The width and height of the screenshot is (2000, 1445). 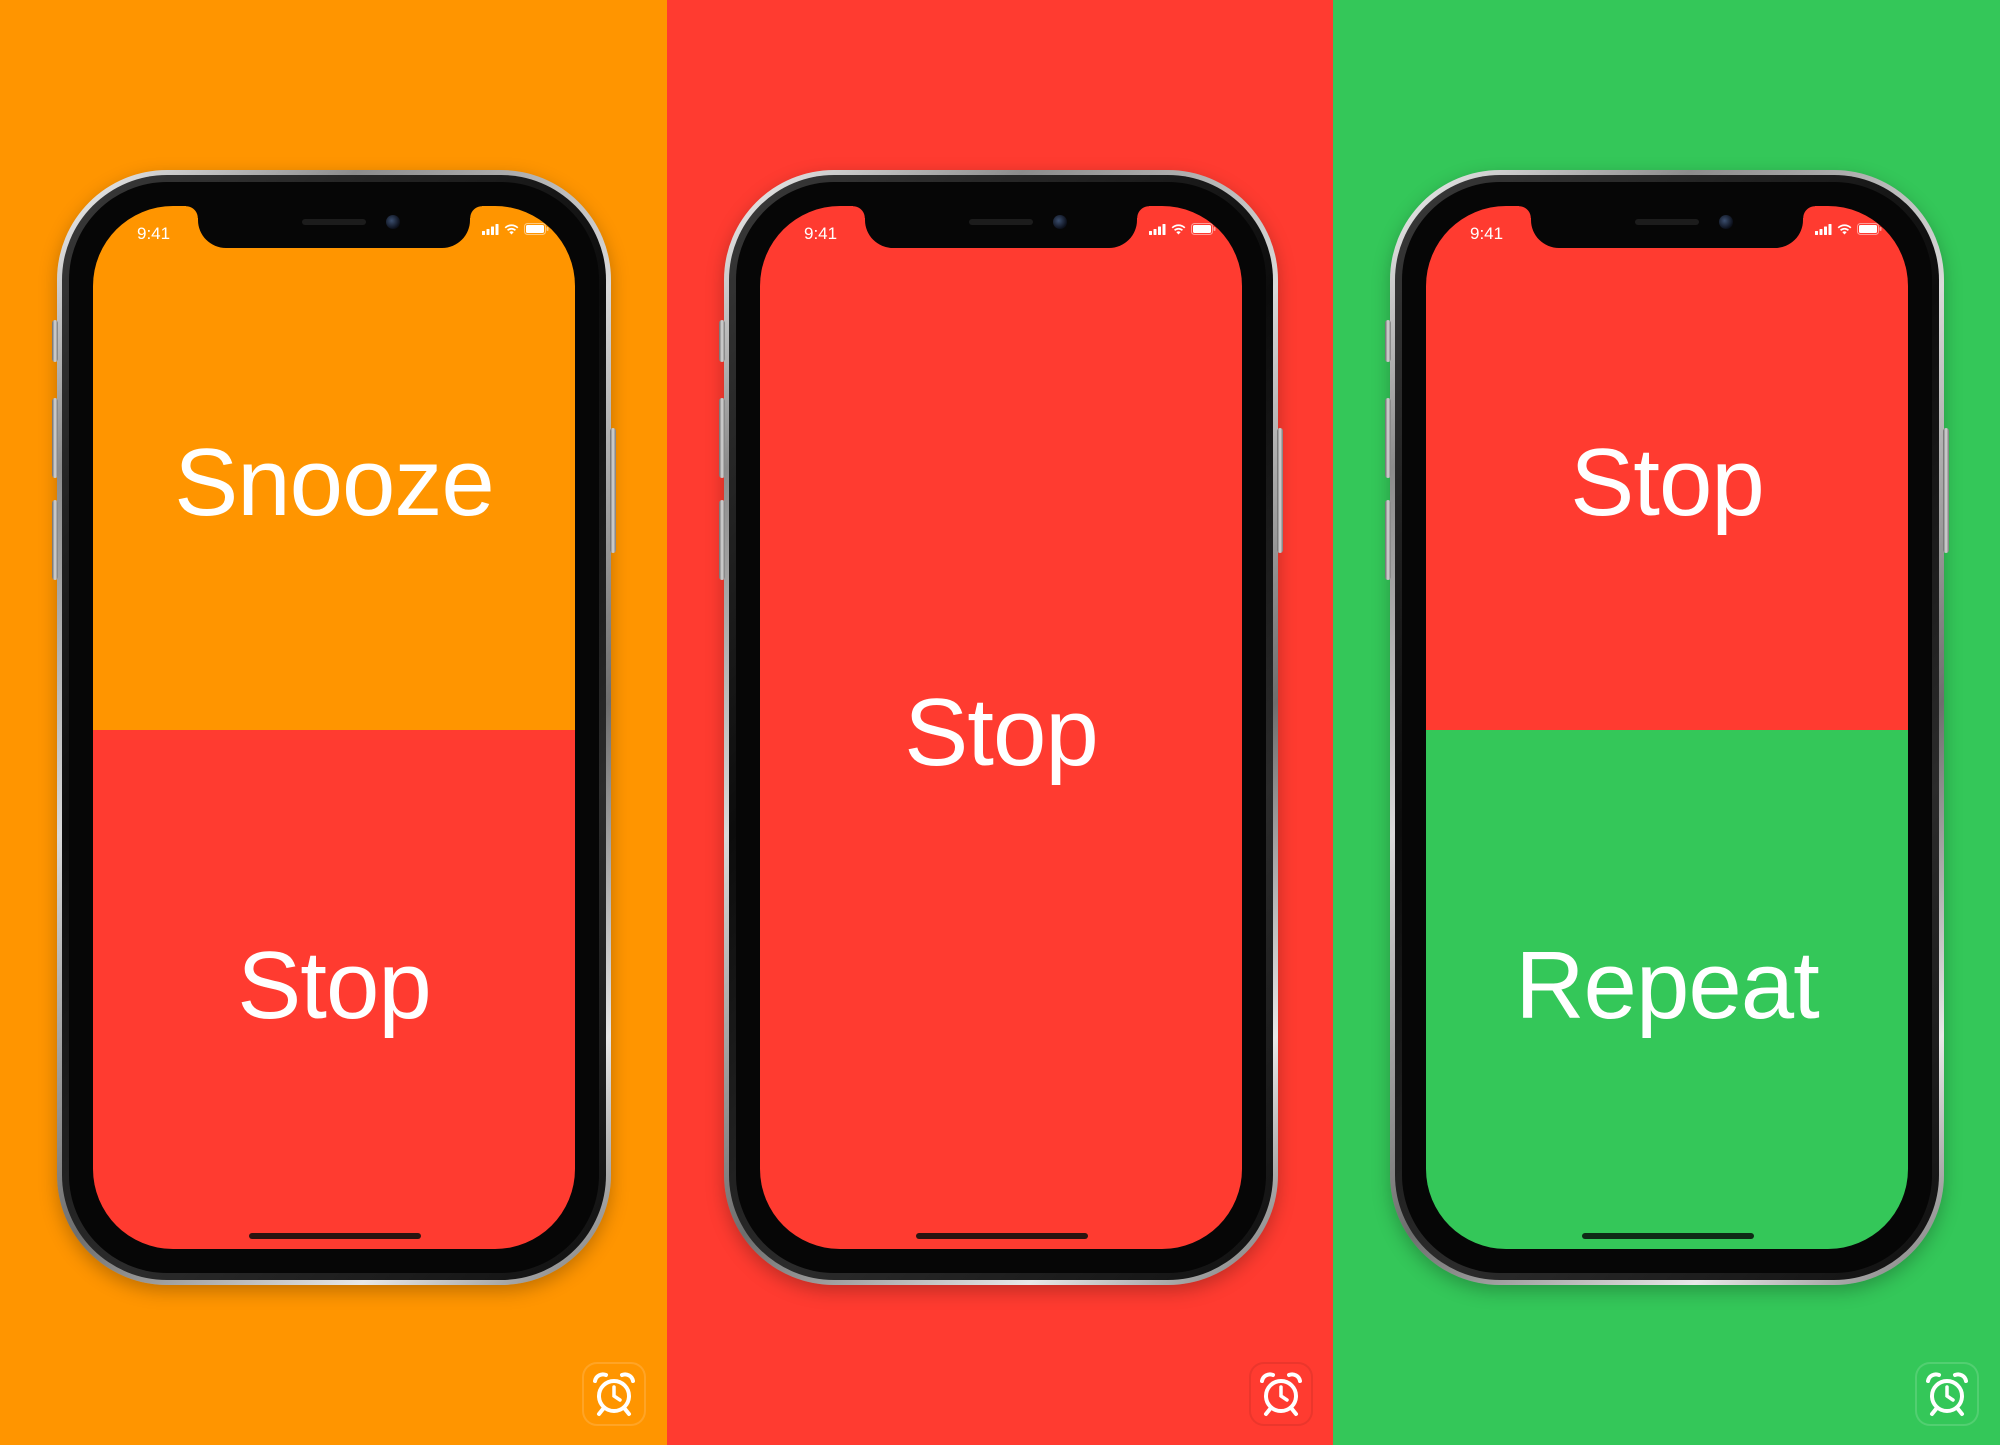 I want to click on repeat-button: Repeat, so click(x=1667, y=989).